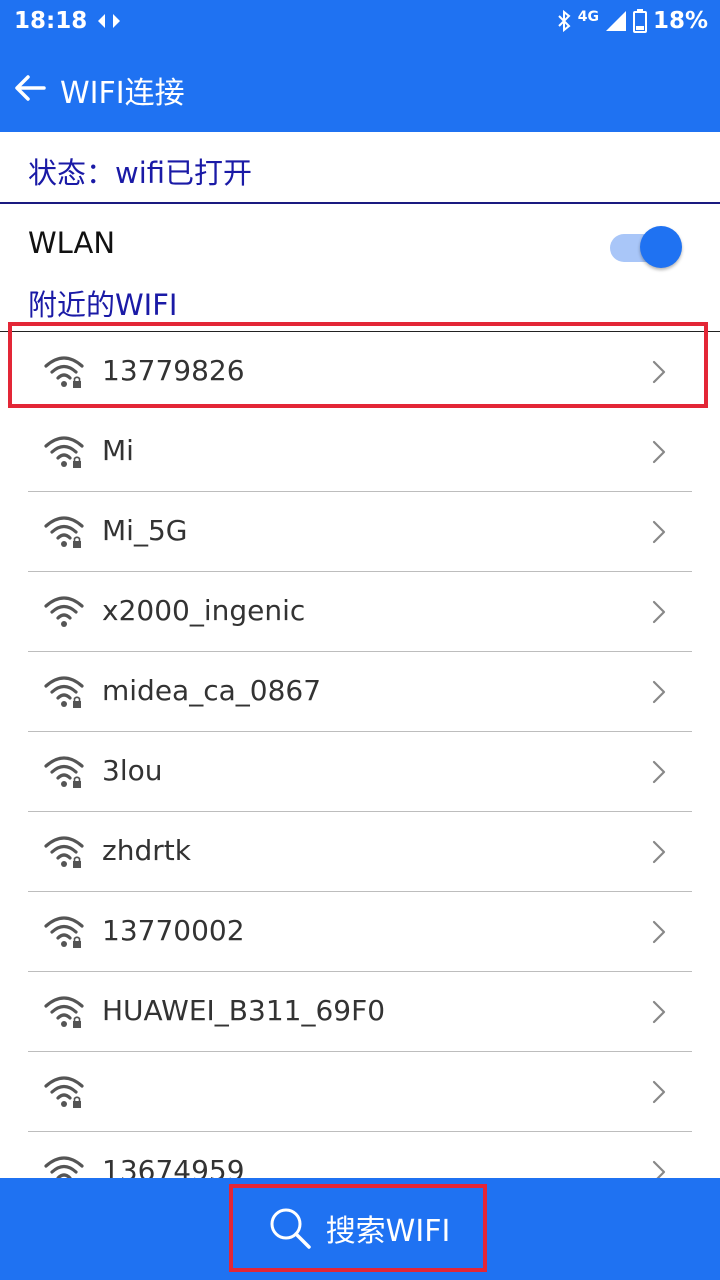 The height and width of the screenshot is (1280, 720). I want to click on back-button, so click(30, 88).